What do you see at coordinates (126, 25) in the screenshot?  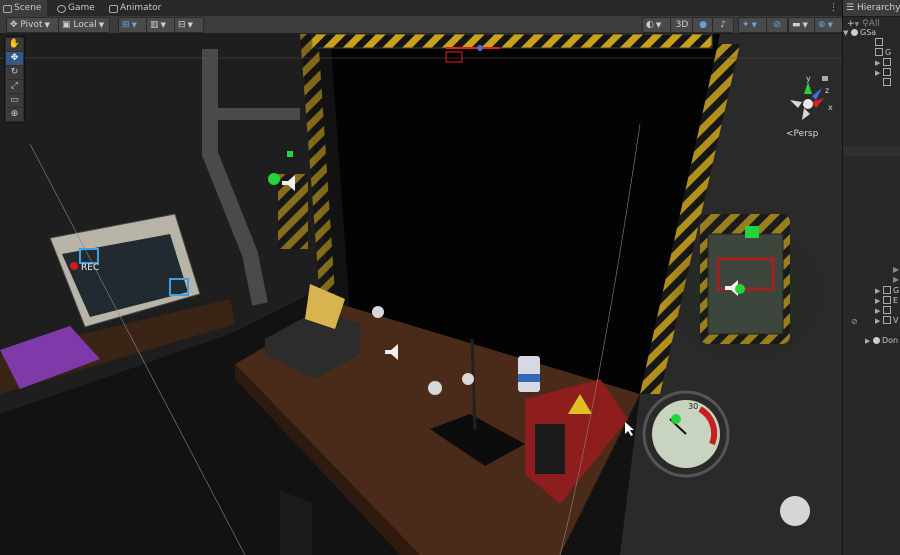 I see `grid-snap-icon: ⊞` at bounding box center [126, 25].